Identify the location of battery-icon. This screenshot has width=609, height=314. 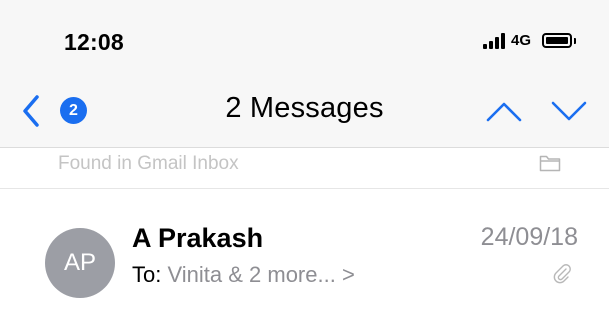
(557, 40).